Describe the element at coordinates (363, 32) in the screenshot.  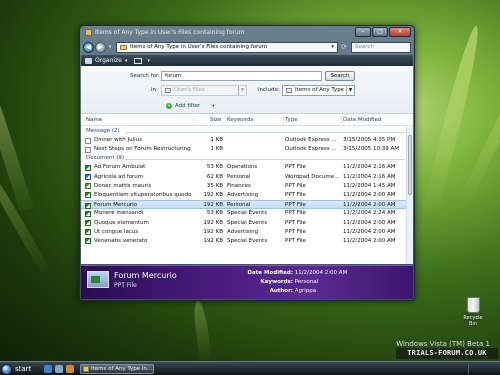
I see `minimize-button: –` at that location.